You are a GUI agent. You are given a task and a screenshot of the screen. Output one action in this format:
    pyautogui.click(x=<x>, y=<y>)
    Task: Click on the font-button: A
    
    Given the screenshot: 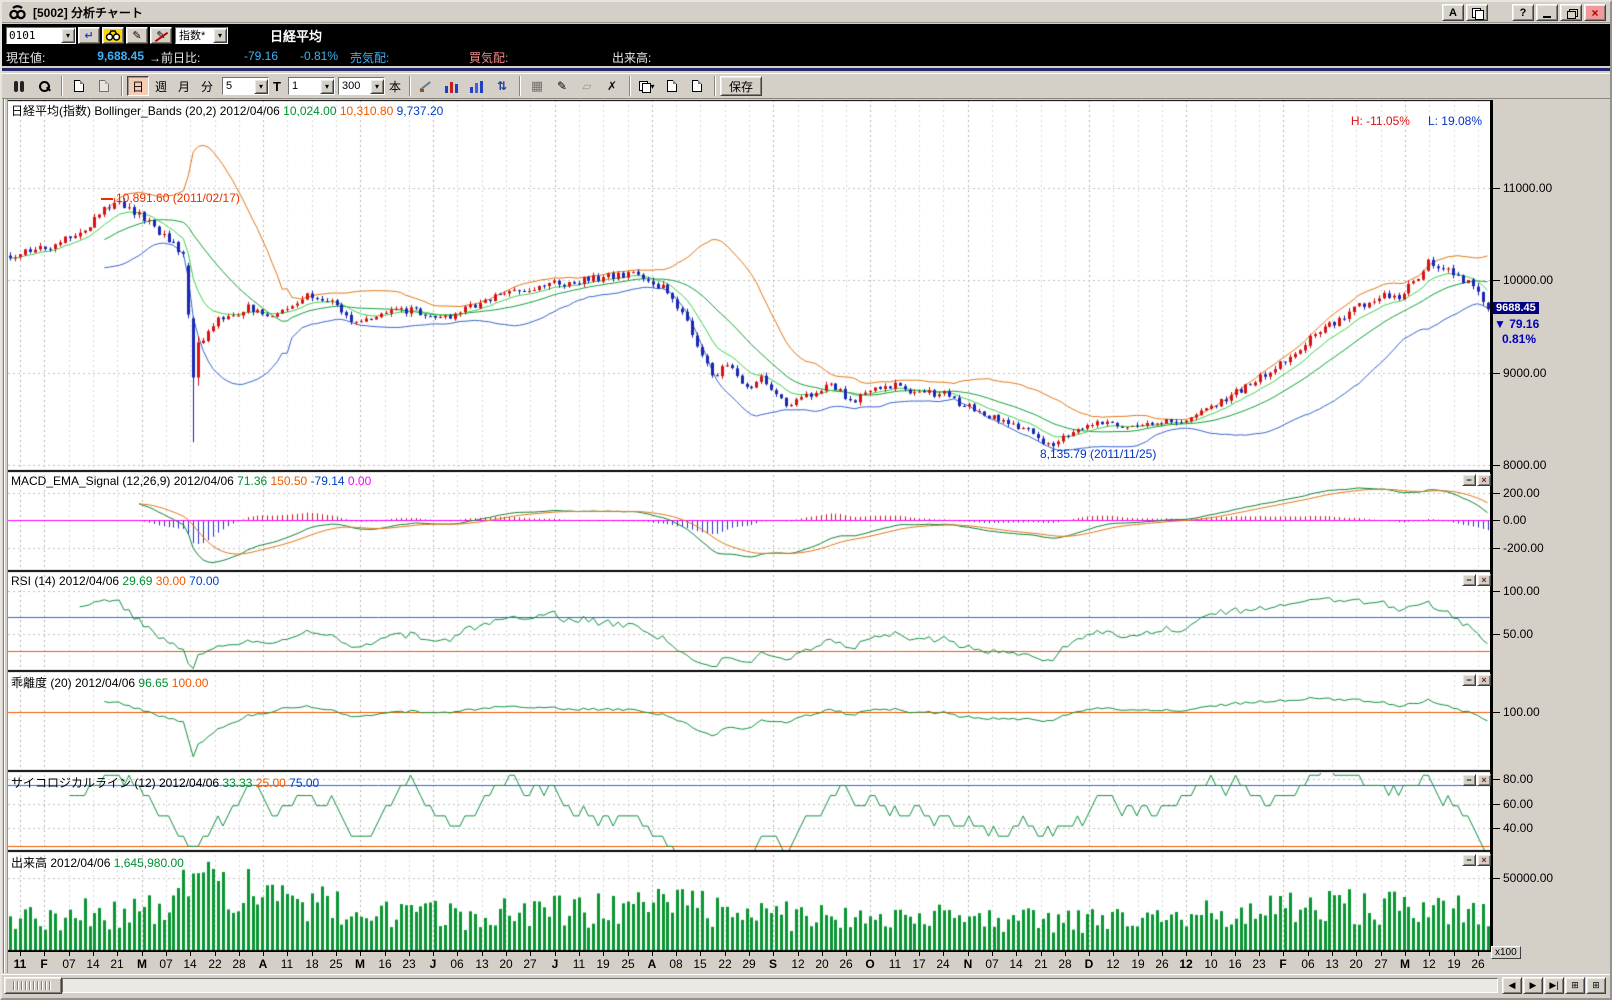 What is the action you would take?
    pyautogui.click(x=1453, y=12)
    